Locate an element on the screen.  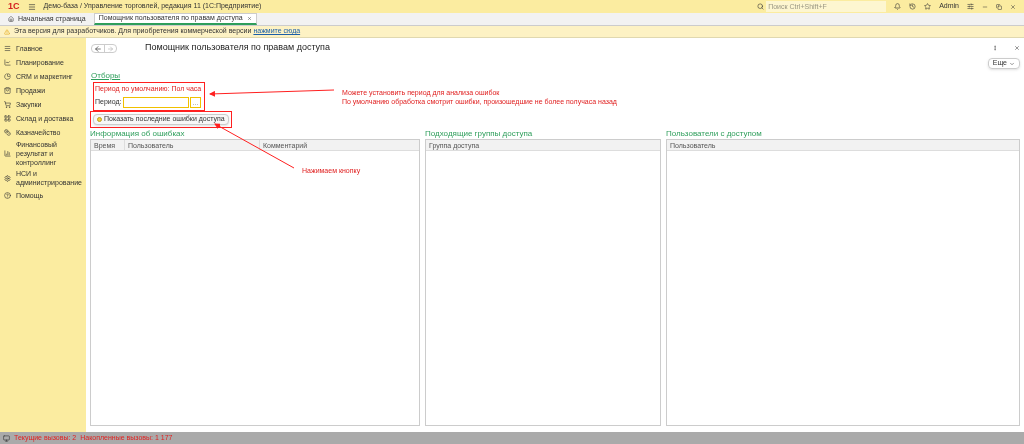
chart-icon is located at coordinates (7, 62).